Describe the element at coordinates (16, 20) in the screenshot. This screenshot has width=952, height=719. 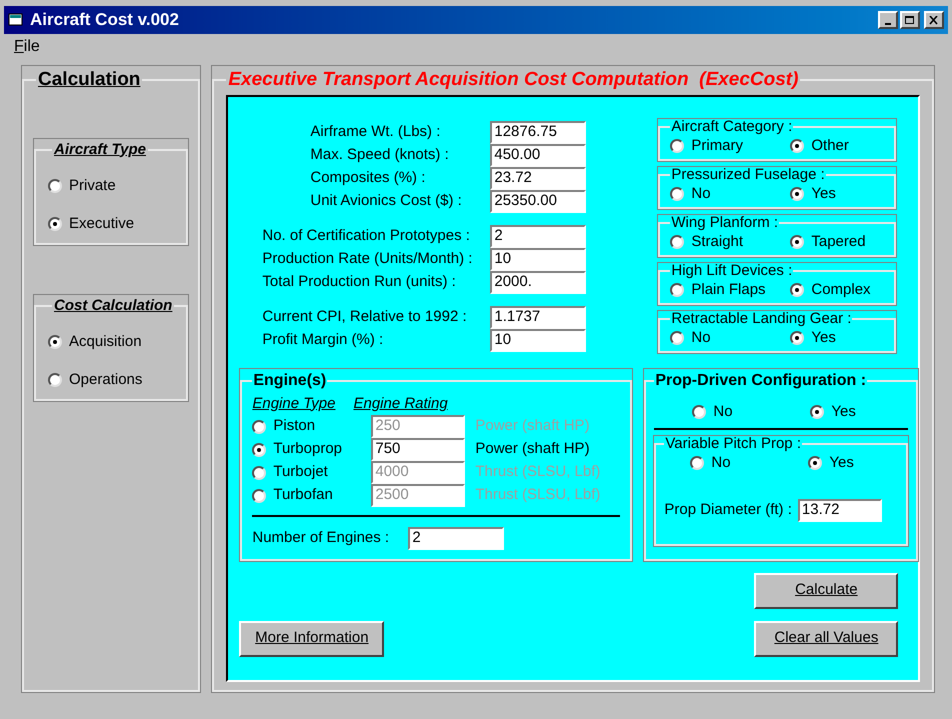
I see `app-icon` at that location.